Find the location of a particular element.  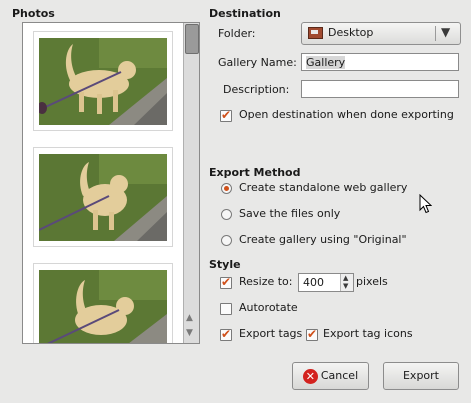

spin-up-icon: ▲ is located at coordinates (345, 278).